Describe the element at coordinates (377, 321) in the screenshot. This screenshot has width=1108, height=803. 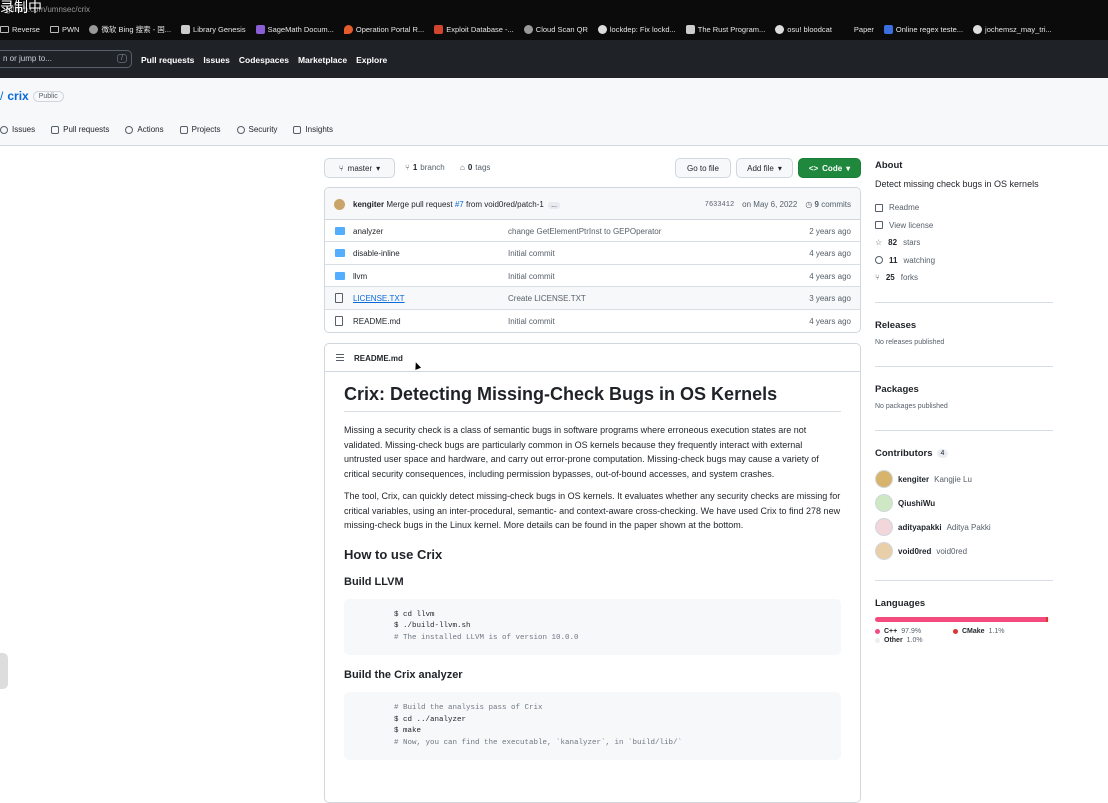
I see `file-name: README.md` at that location.